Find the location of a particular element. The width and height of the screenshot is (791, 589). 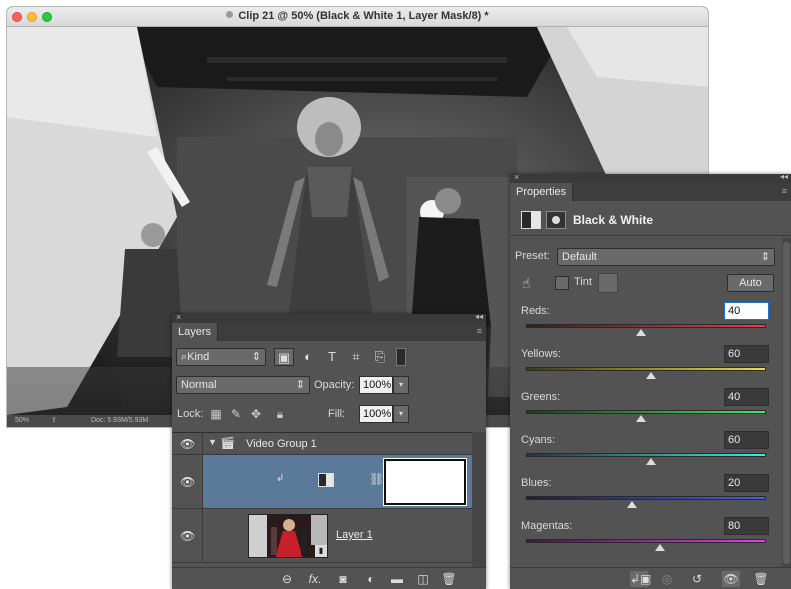

properties-scrollbar is located at coordinates (786, 403).